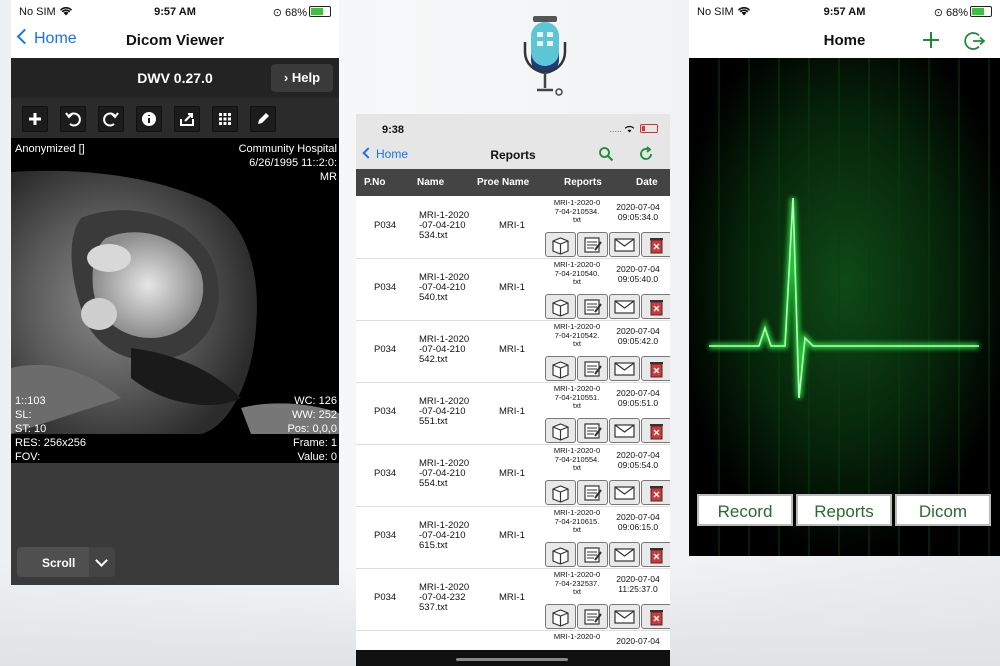  What do you see at coordinates (315, 401) in the screenshot?
I see `overlay-wc: WC: 126` at bounding box center [315, 401].